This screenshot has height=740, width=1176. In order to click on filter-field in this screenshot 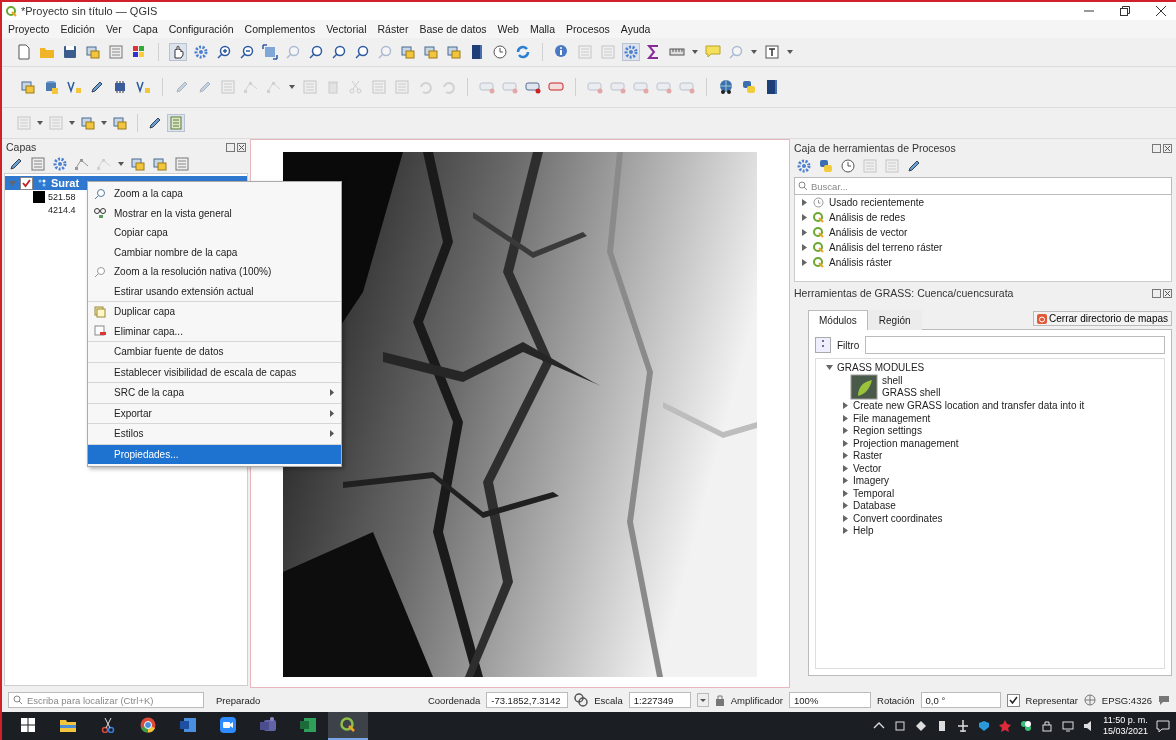, I will do `click(1015, 345)`.